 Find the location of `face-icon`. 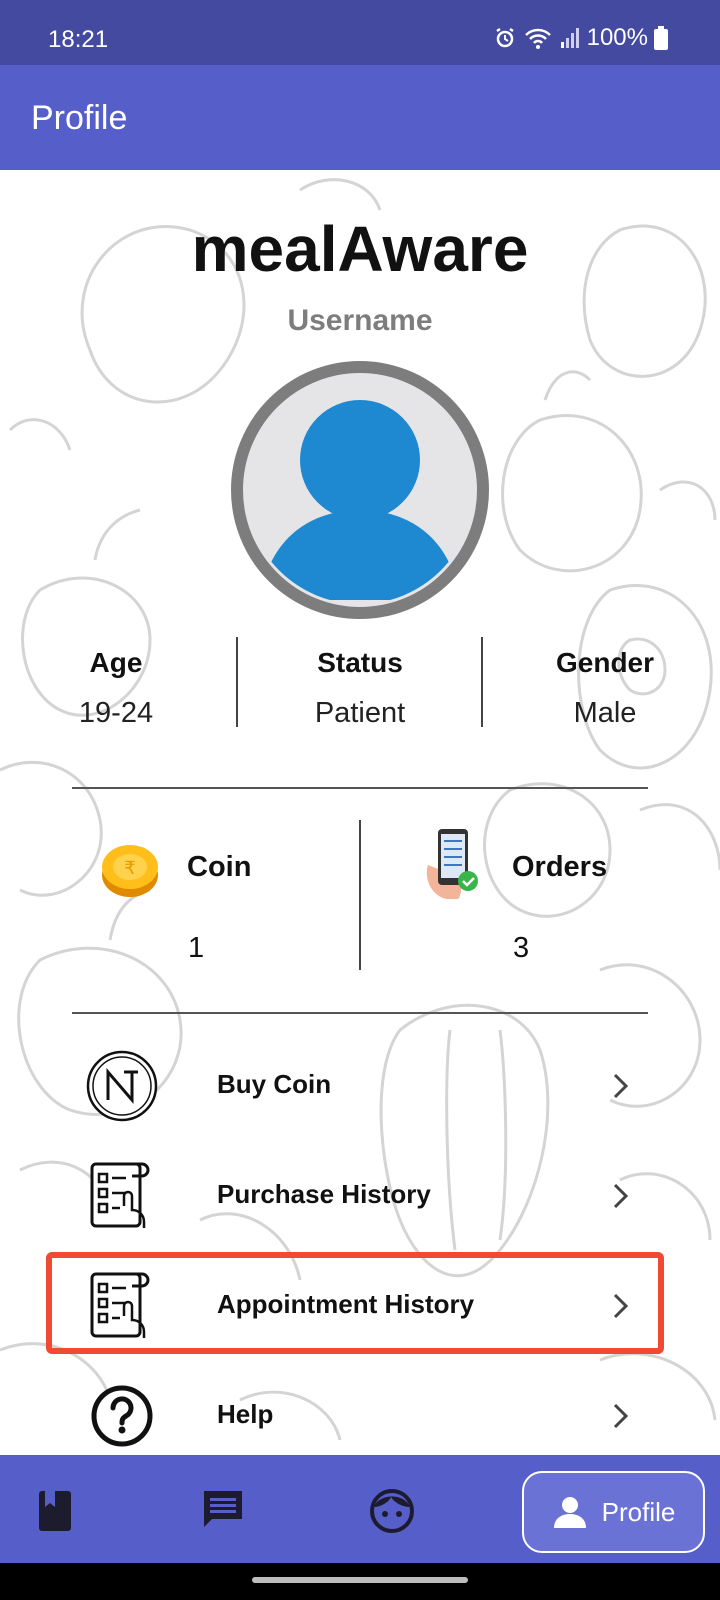

face-icon is located at coordinates (392, 1510).